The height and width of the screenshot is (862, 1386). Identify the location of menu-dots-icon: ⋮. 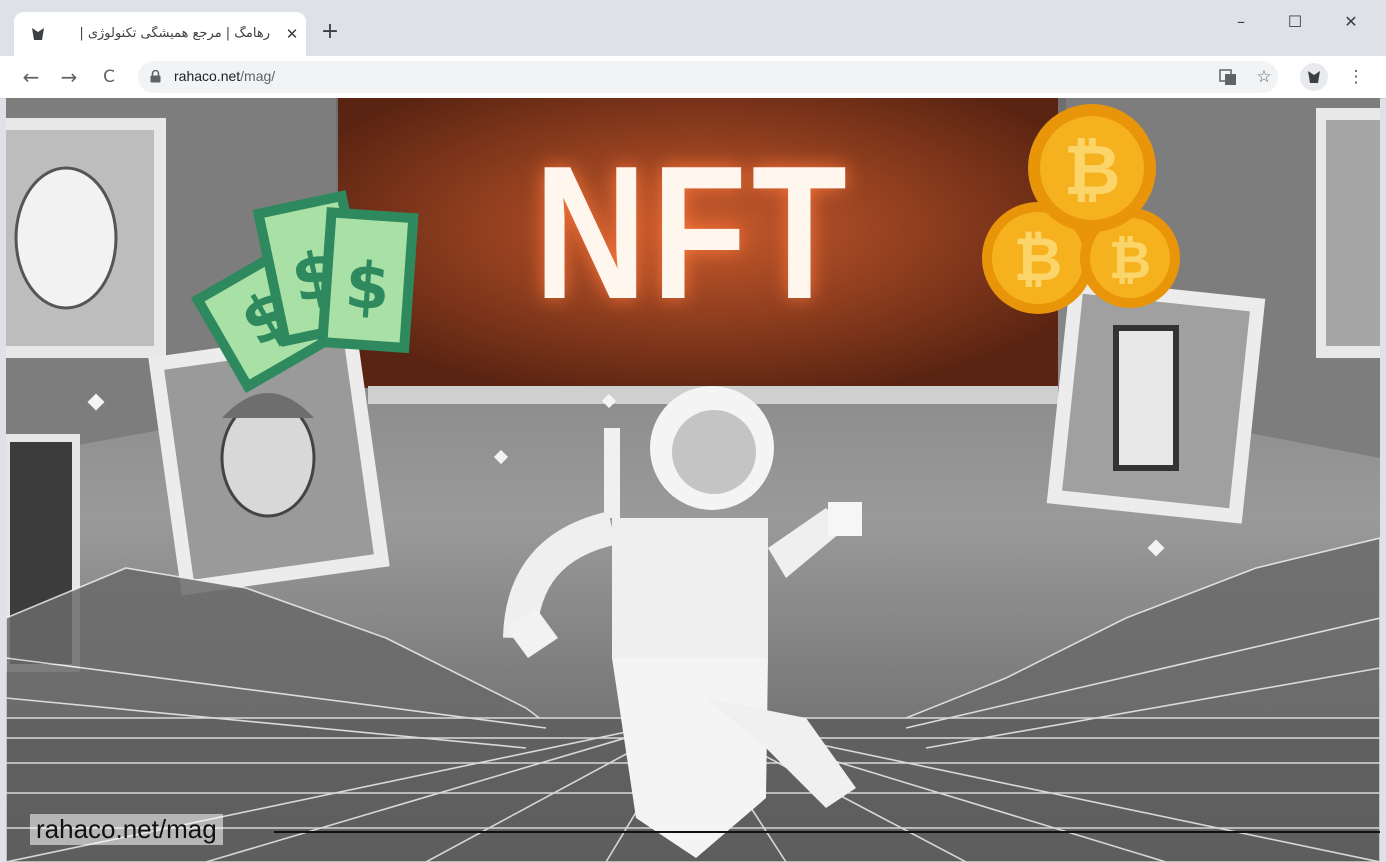
(1356, 77).